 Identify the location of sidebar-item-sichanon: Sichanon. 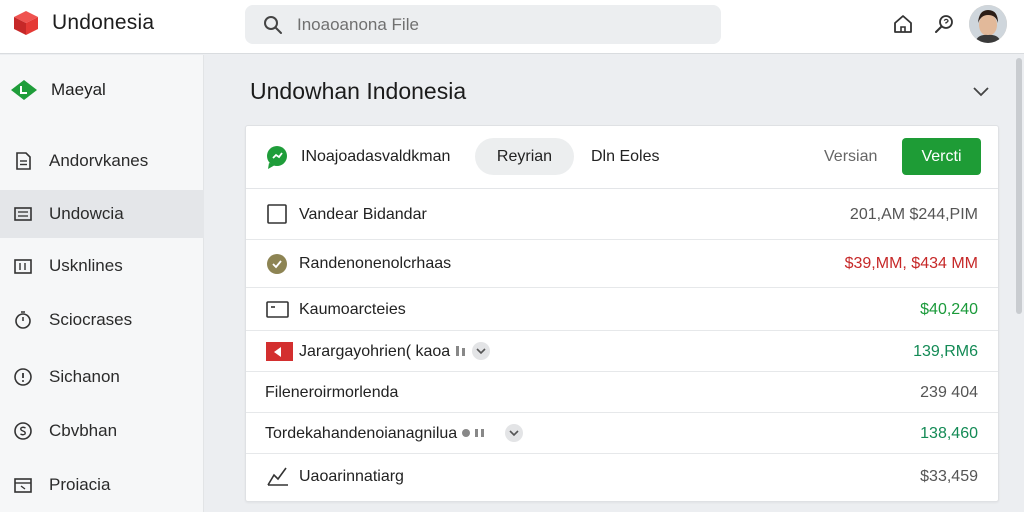
(102, 377).